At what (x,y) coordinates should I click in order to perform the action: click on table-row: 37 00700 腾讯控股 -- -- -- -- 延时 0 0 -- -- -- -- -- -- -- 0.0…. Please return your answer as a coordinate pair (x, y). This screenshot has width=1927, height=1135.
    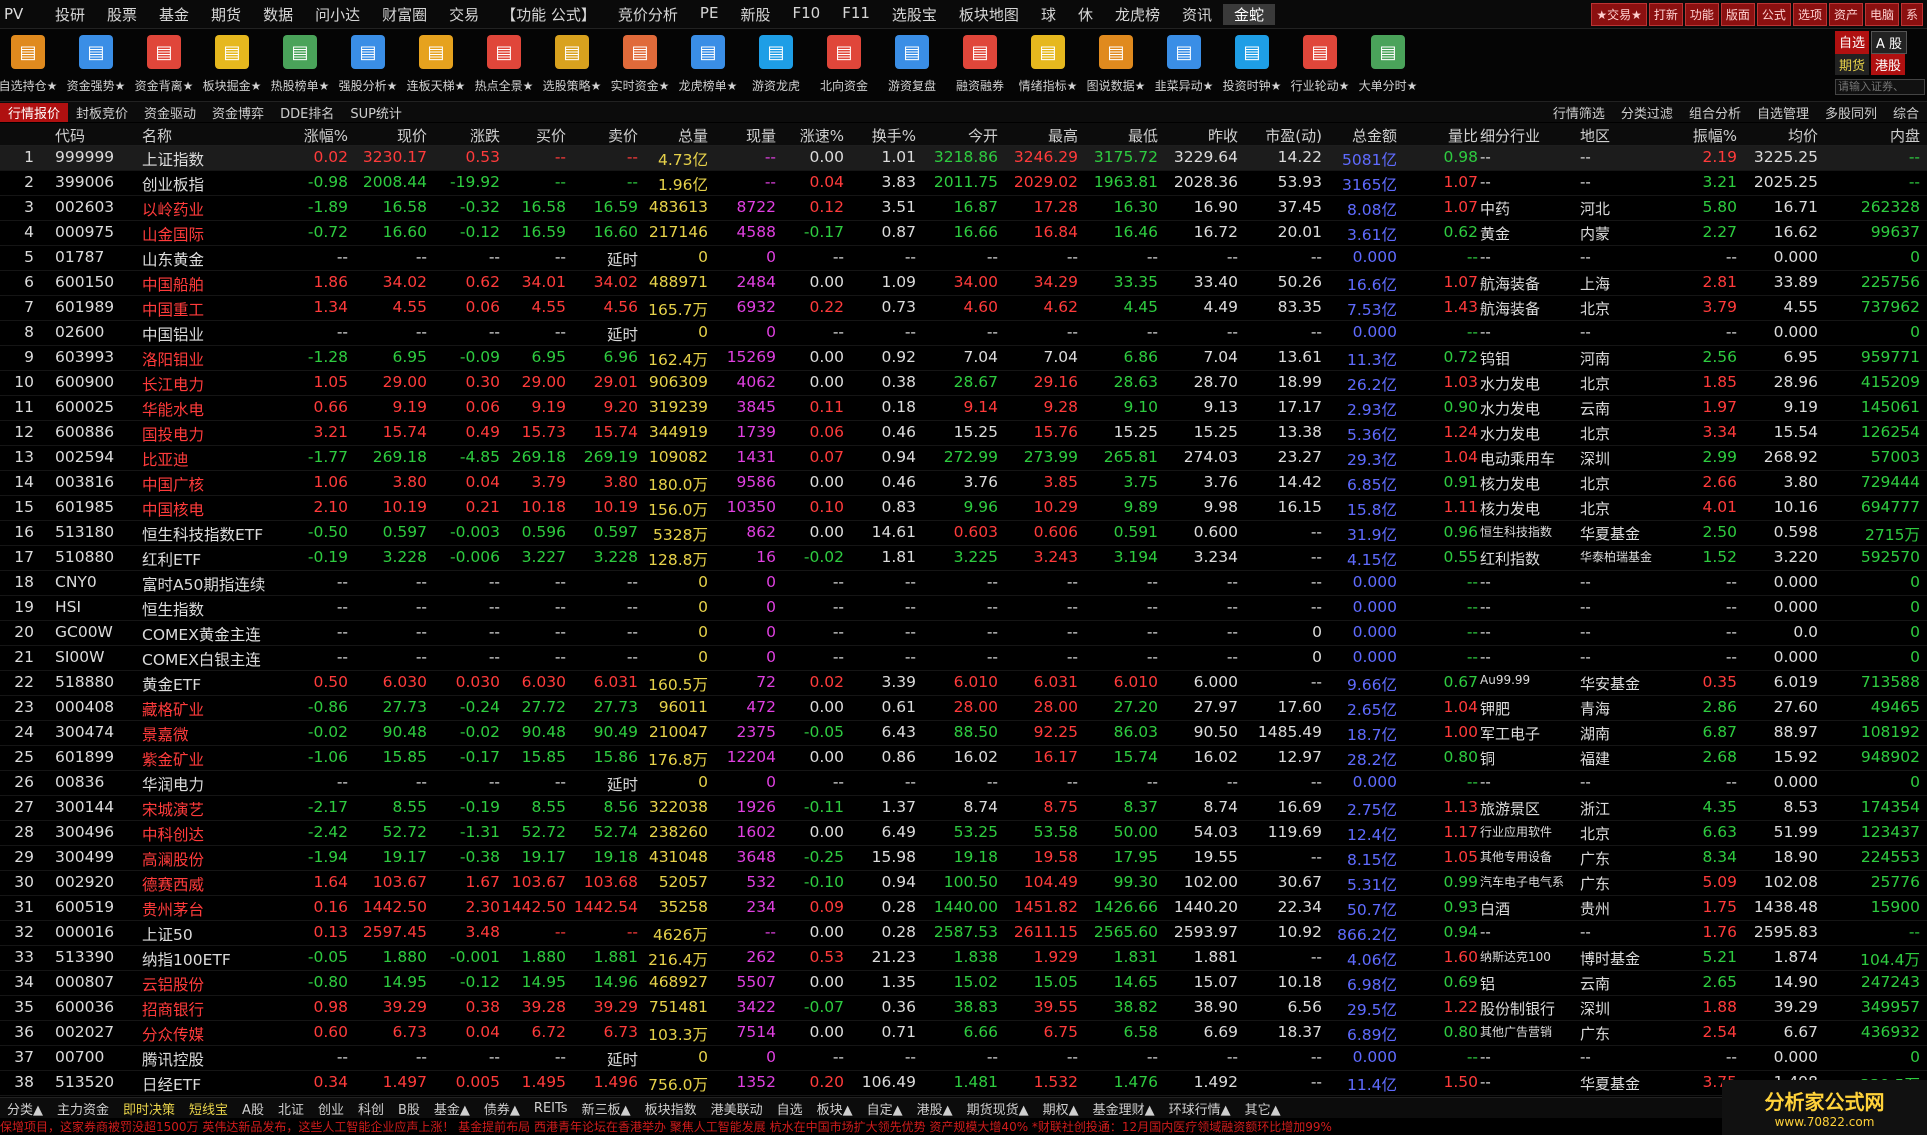
    Looking at the image, I should click on (963, 1058).